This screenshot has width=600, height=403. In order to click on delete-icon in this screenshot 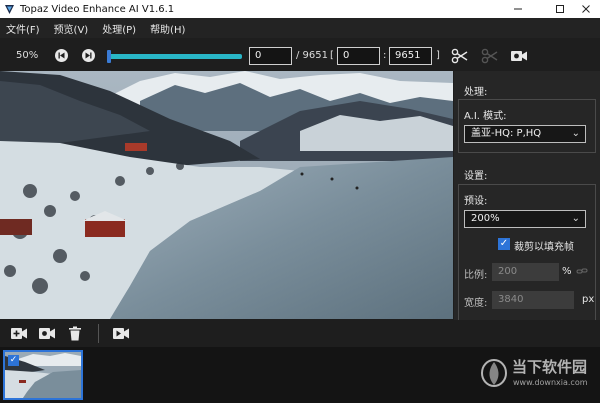, I will do `click(75, 333)`.